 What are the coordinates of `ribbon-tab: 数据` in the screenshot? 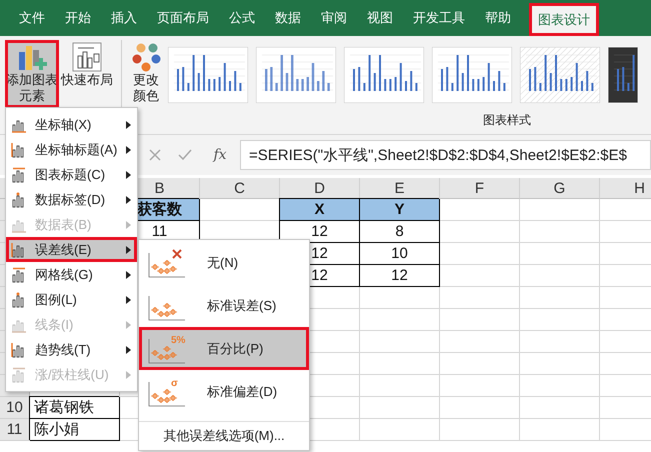 It's located at (288, 18).